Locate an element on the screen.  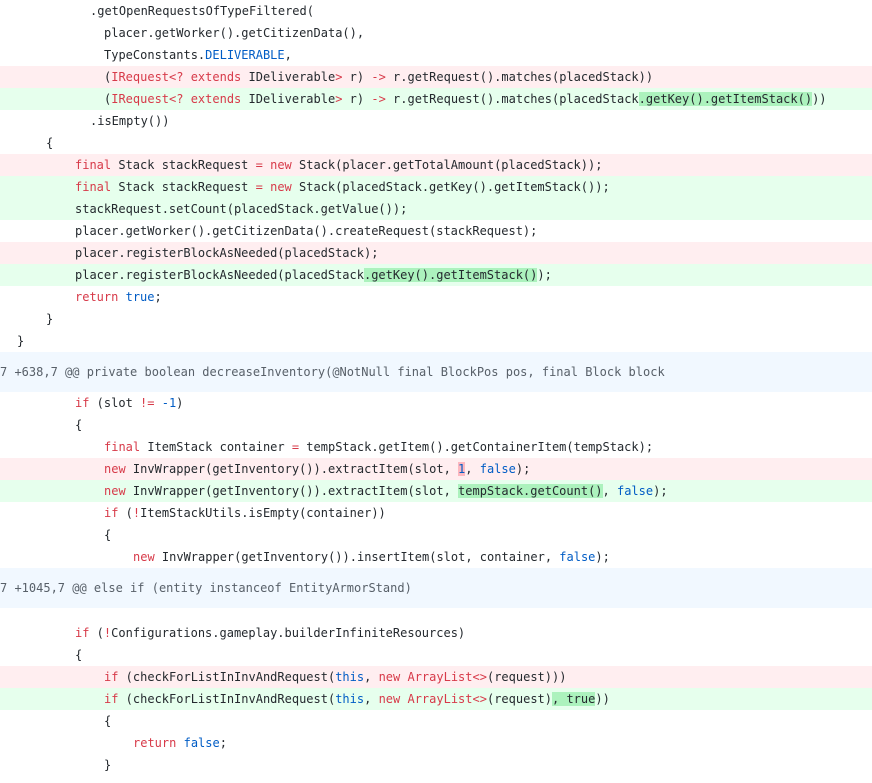
diff-line-context: if (slot != -1) is located at coordinates (436, 403).